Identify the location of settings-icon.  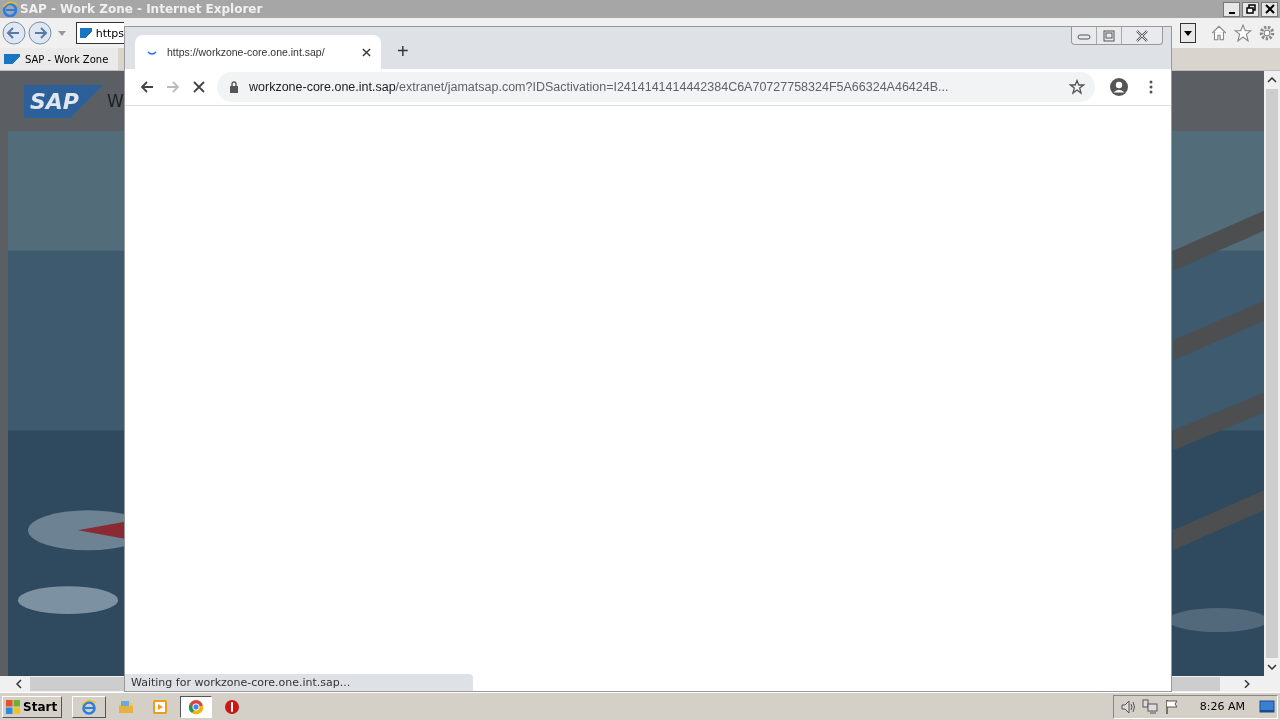
(1267, 33).